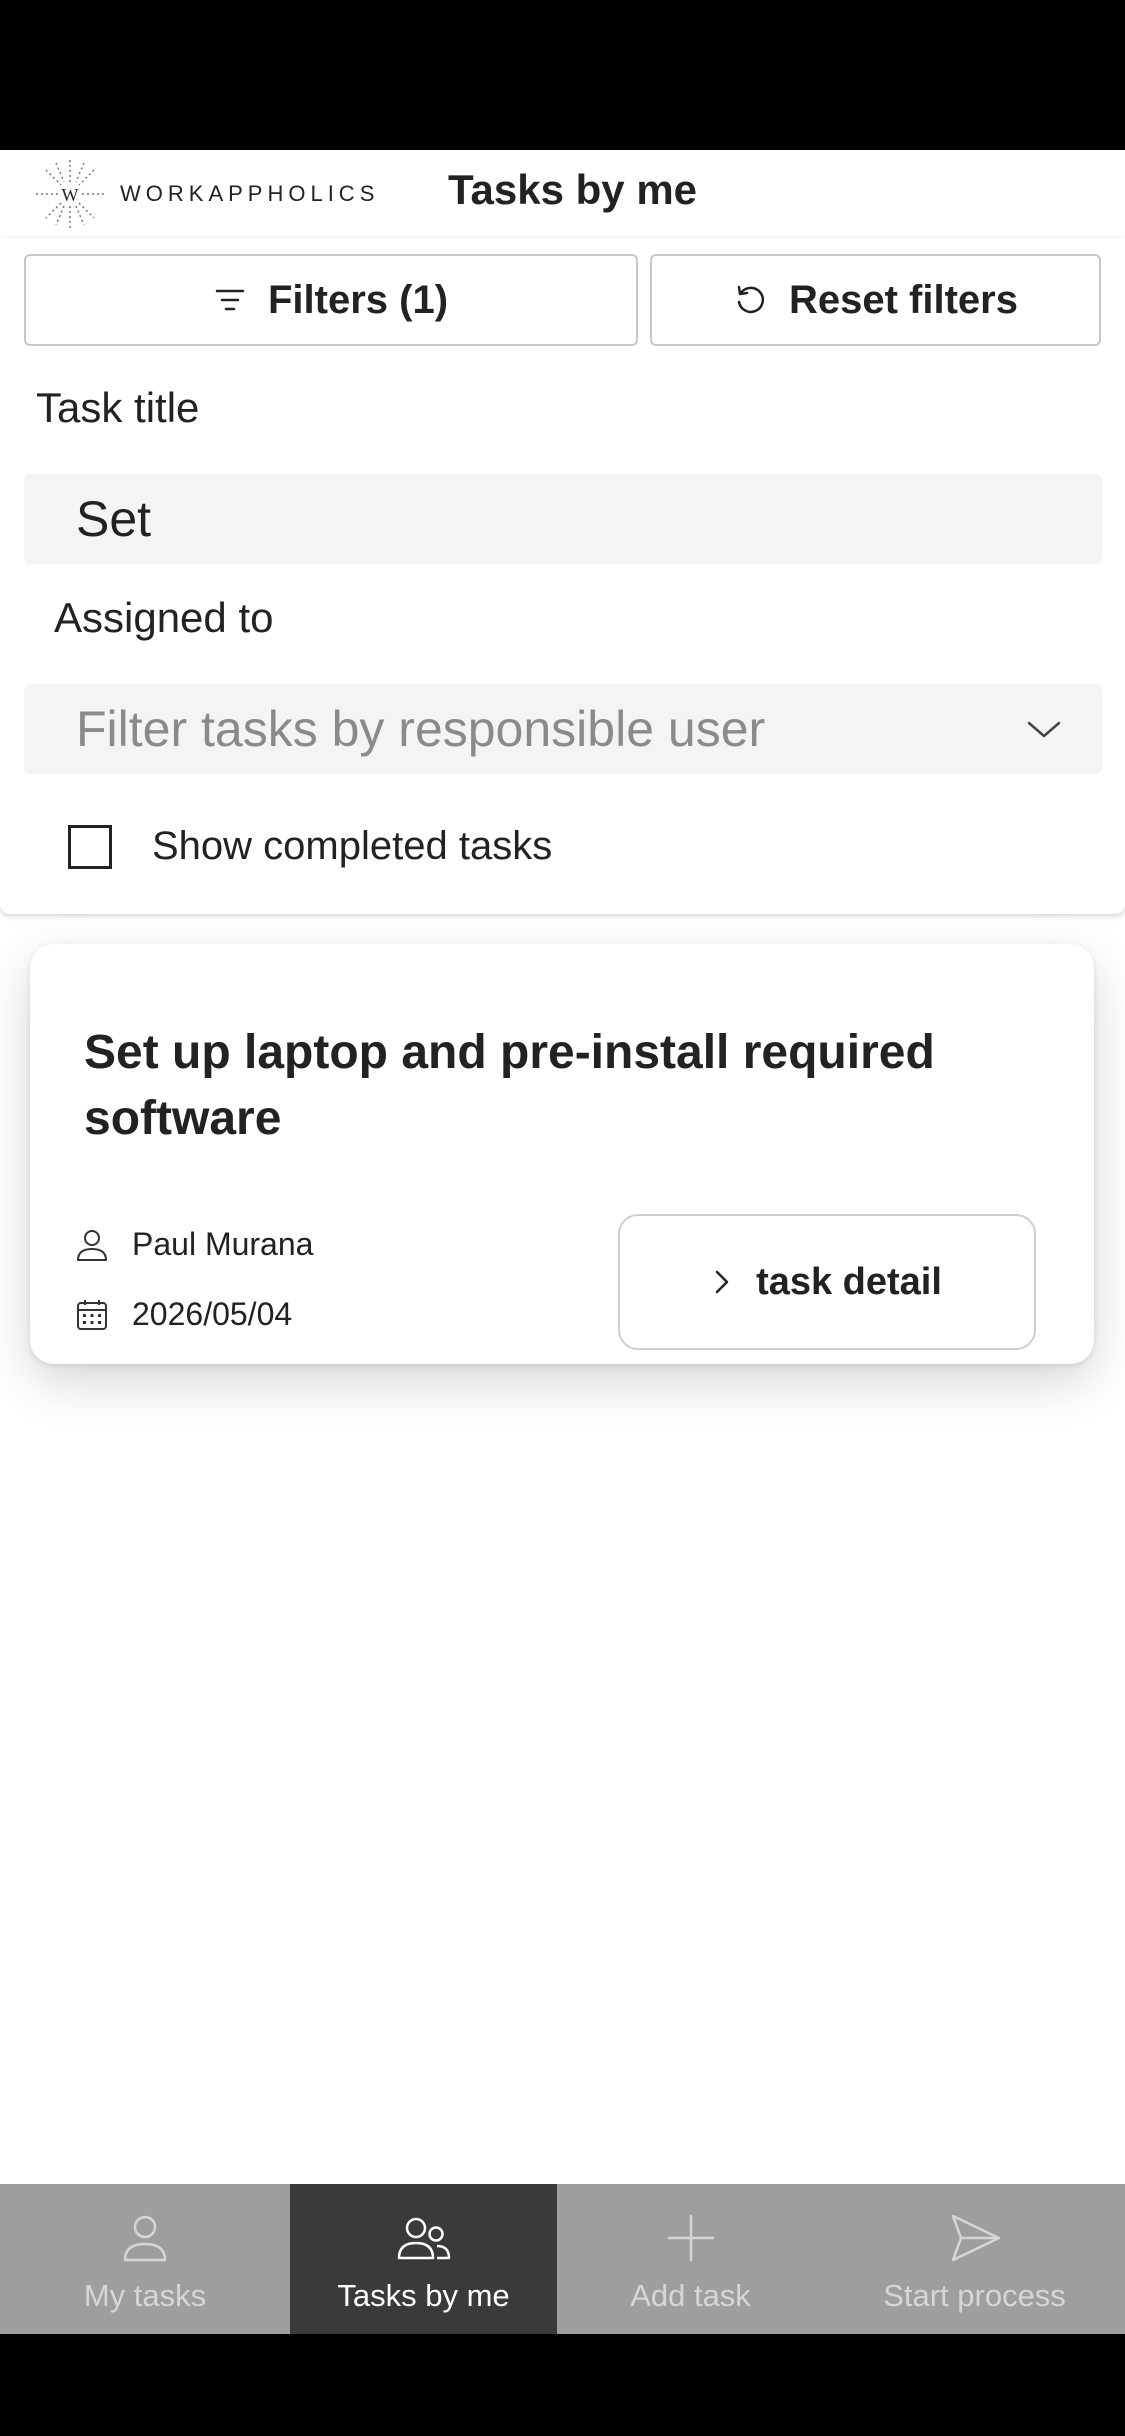 This screenshot has height=2436, width=1125. I want to click on task-detail-button: task detail, so click(827, 1282).